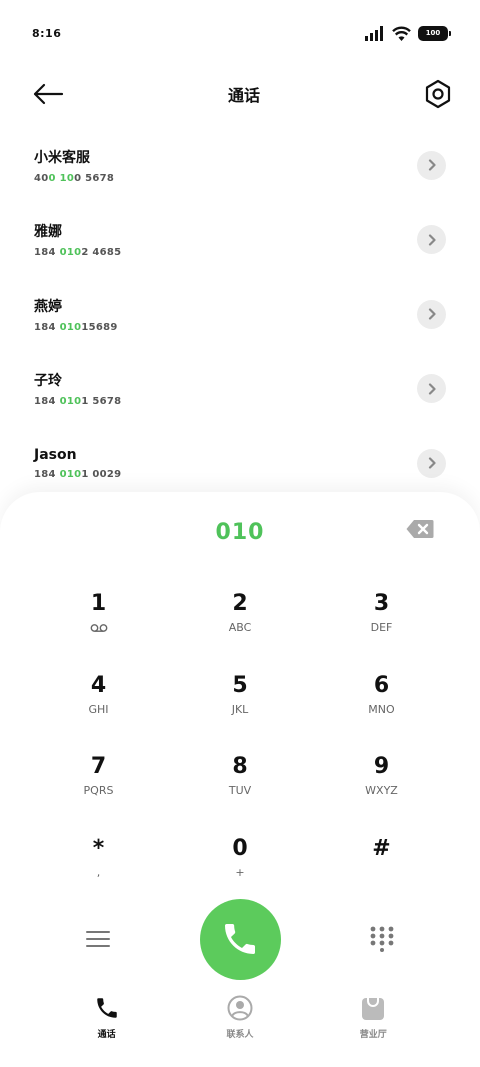  I want to click on key-digit: 7, so click(98, 767).